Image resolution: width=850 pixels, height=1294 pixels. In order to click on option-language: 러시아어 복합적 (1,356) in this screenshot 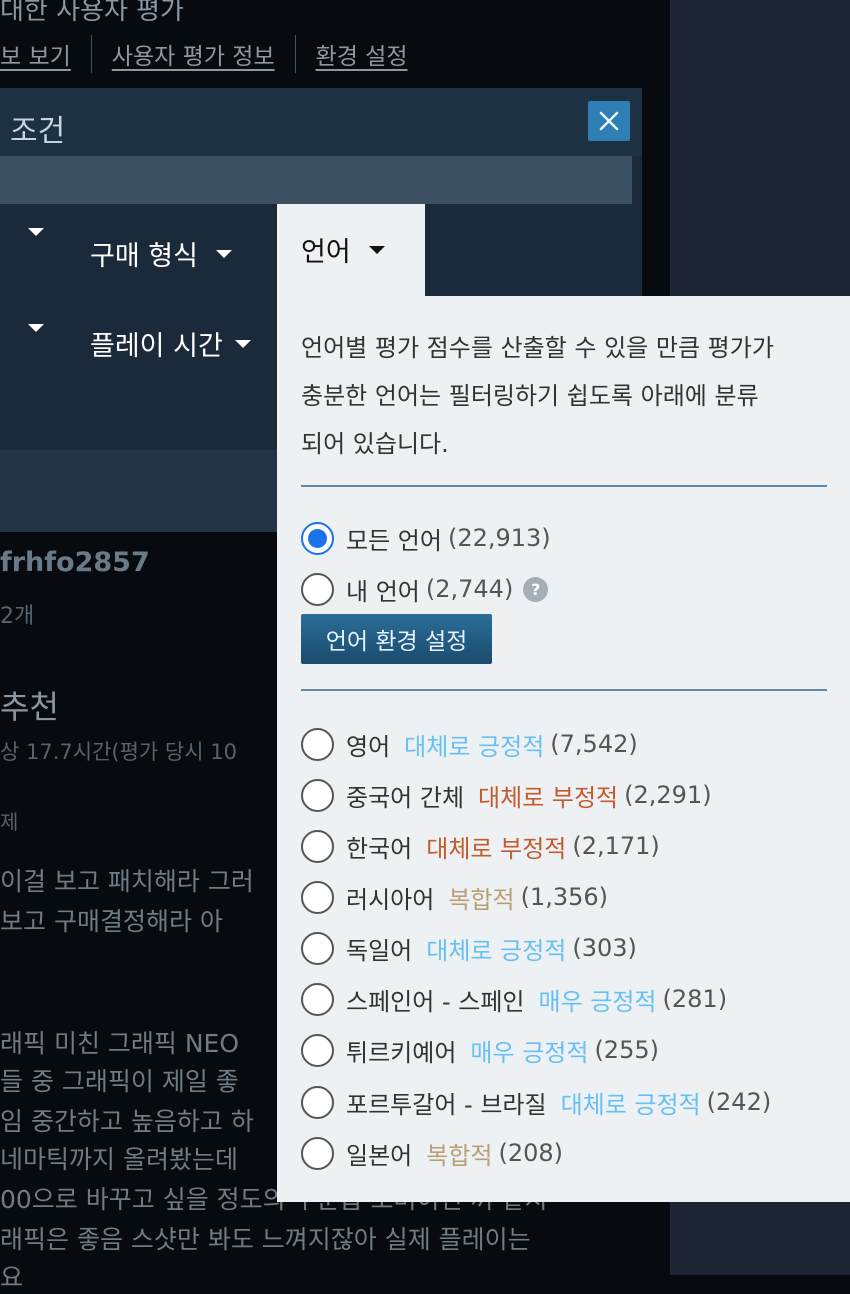, I will do `click(454, 897)`.